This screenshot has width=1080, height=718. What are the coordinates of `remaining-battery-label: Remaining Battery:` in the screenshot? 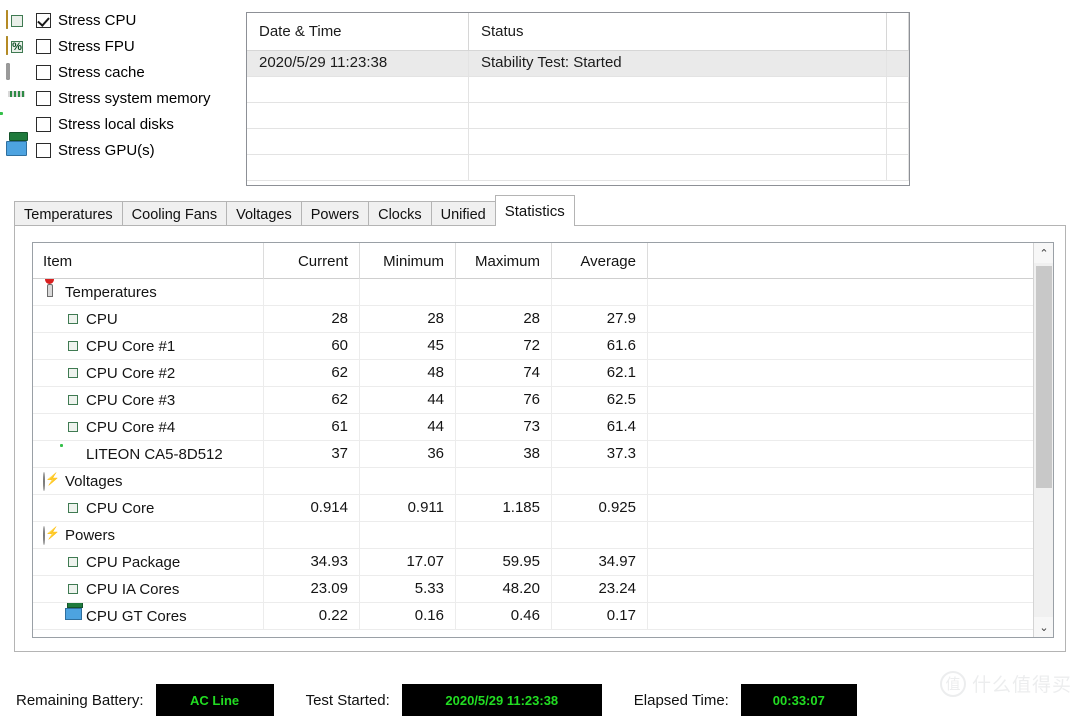 It's located at (80, 700).